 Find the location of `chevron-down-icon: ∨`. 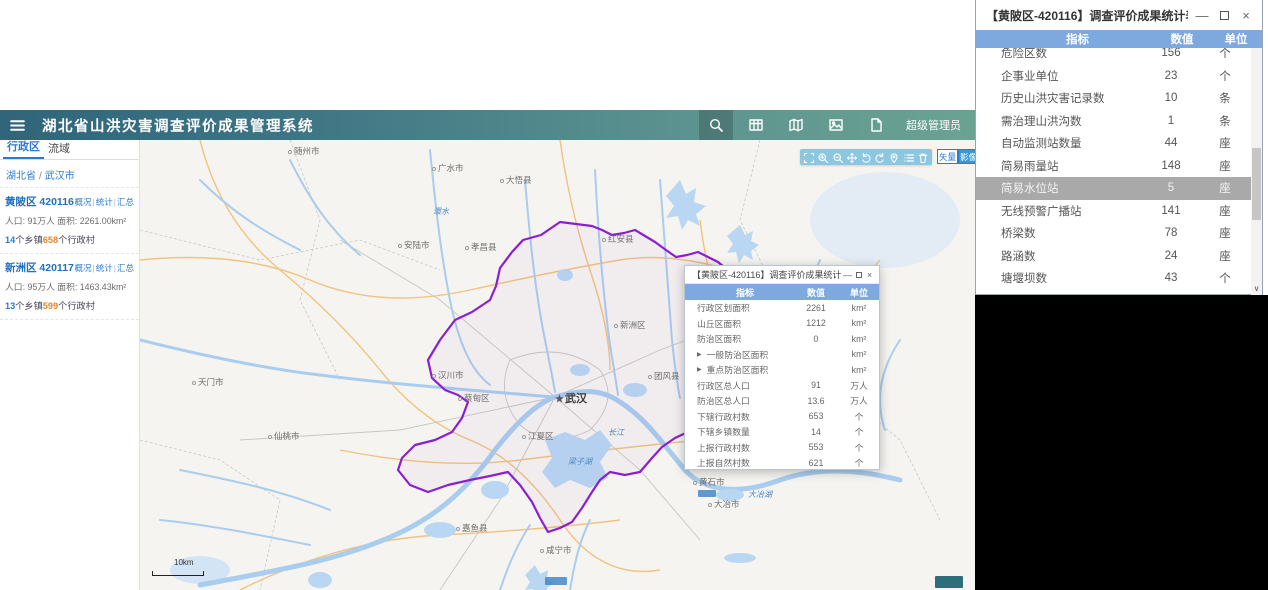

chevron-down-icon: ∨ is located at coordinates (1256, 288).